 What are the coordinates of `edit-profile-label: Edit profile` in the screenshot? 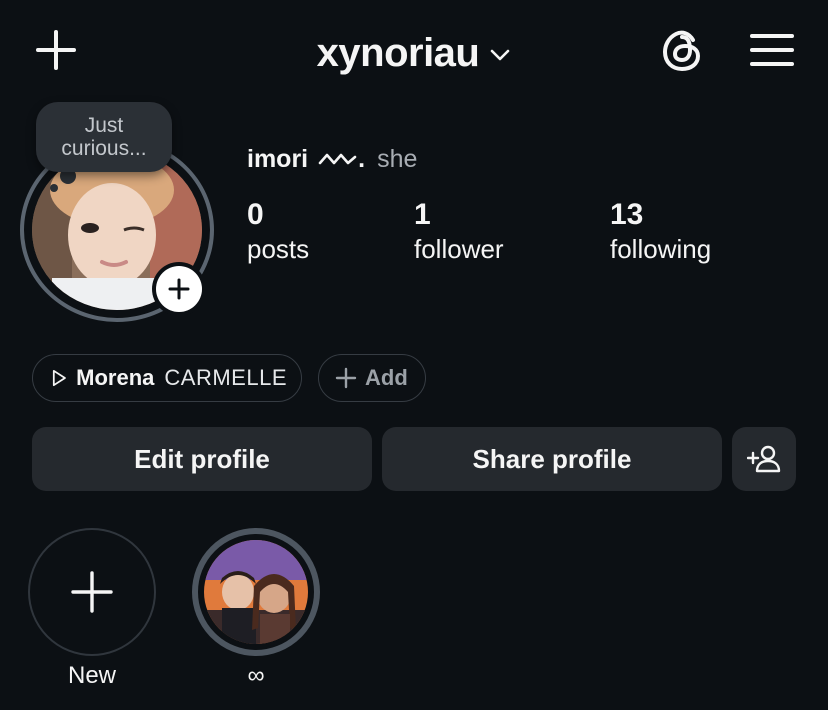 It's located at (202, 458).